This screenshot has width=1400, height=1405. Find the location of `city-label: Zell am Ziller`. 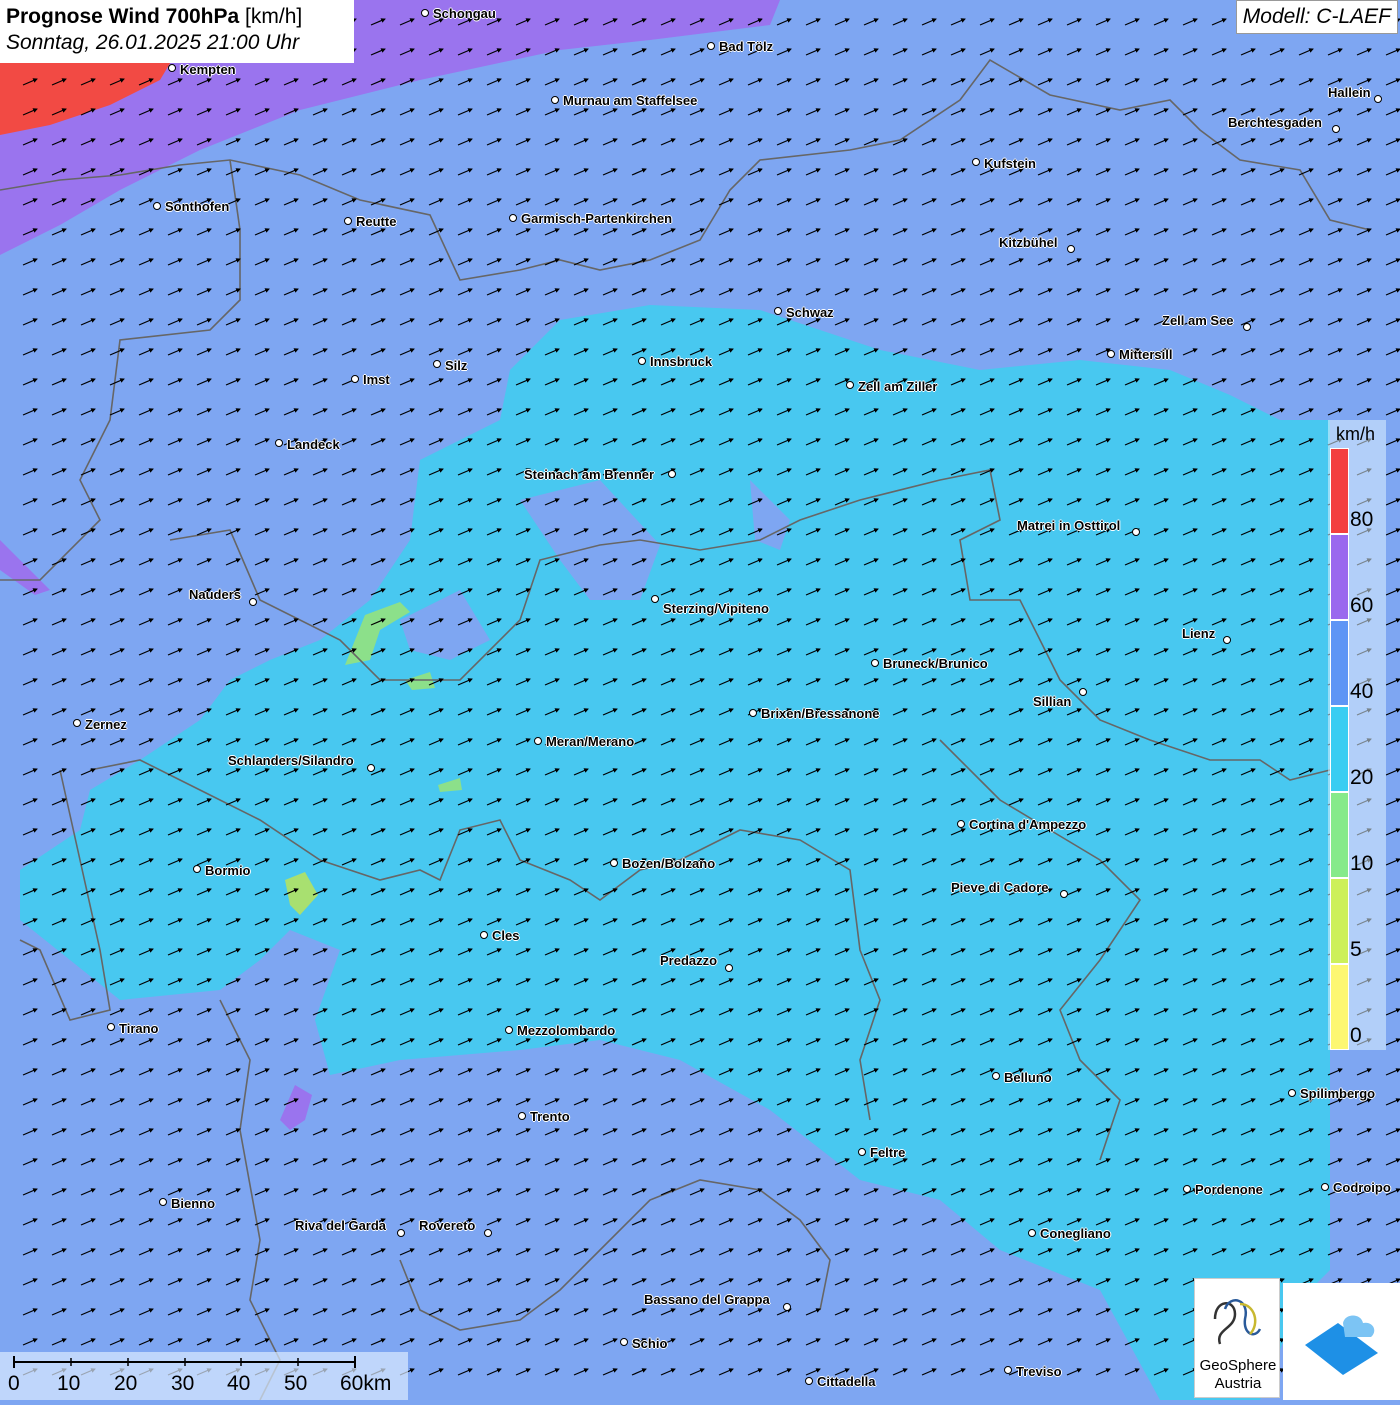

city-label: Zell am Ziller is located at coordinates (898, 386).